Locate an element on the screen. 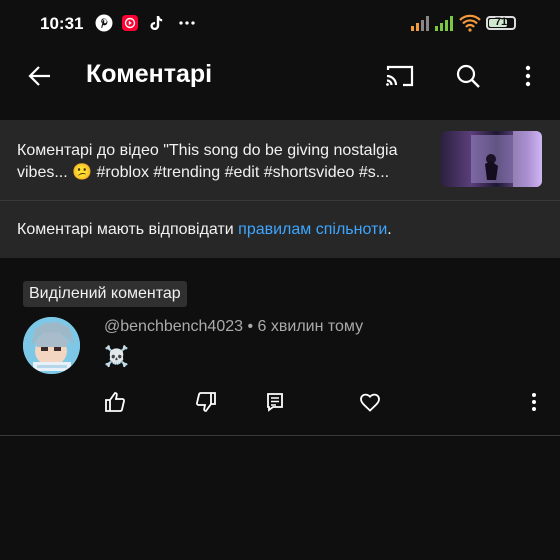  app-bar: Коментарі is located at coordinates (280, 76).